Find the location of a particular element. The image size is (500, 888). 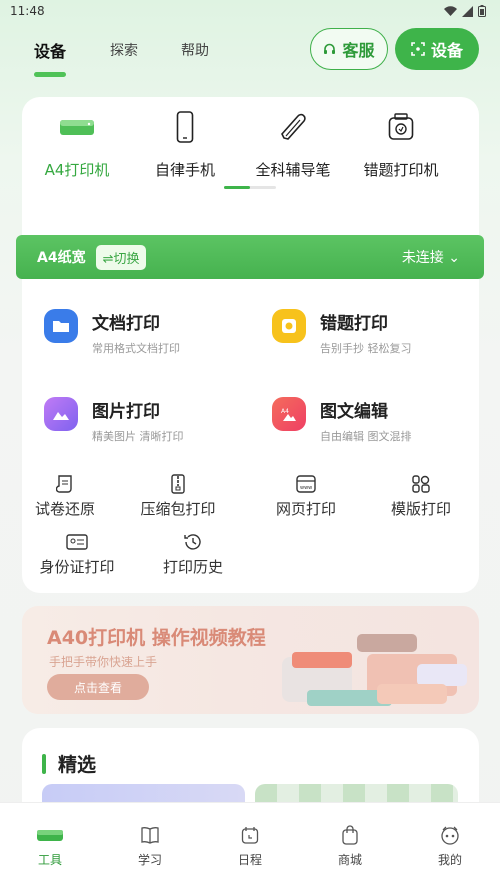

status-icons is located at coordinates (465, 11).